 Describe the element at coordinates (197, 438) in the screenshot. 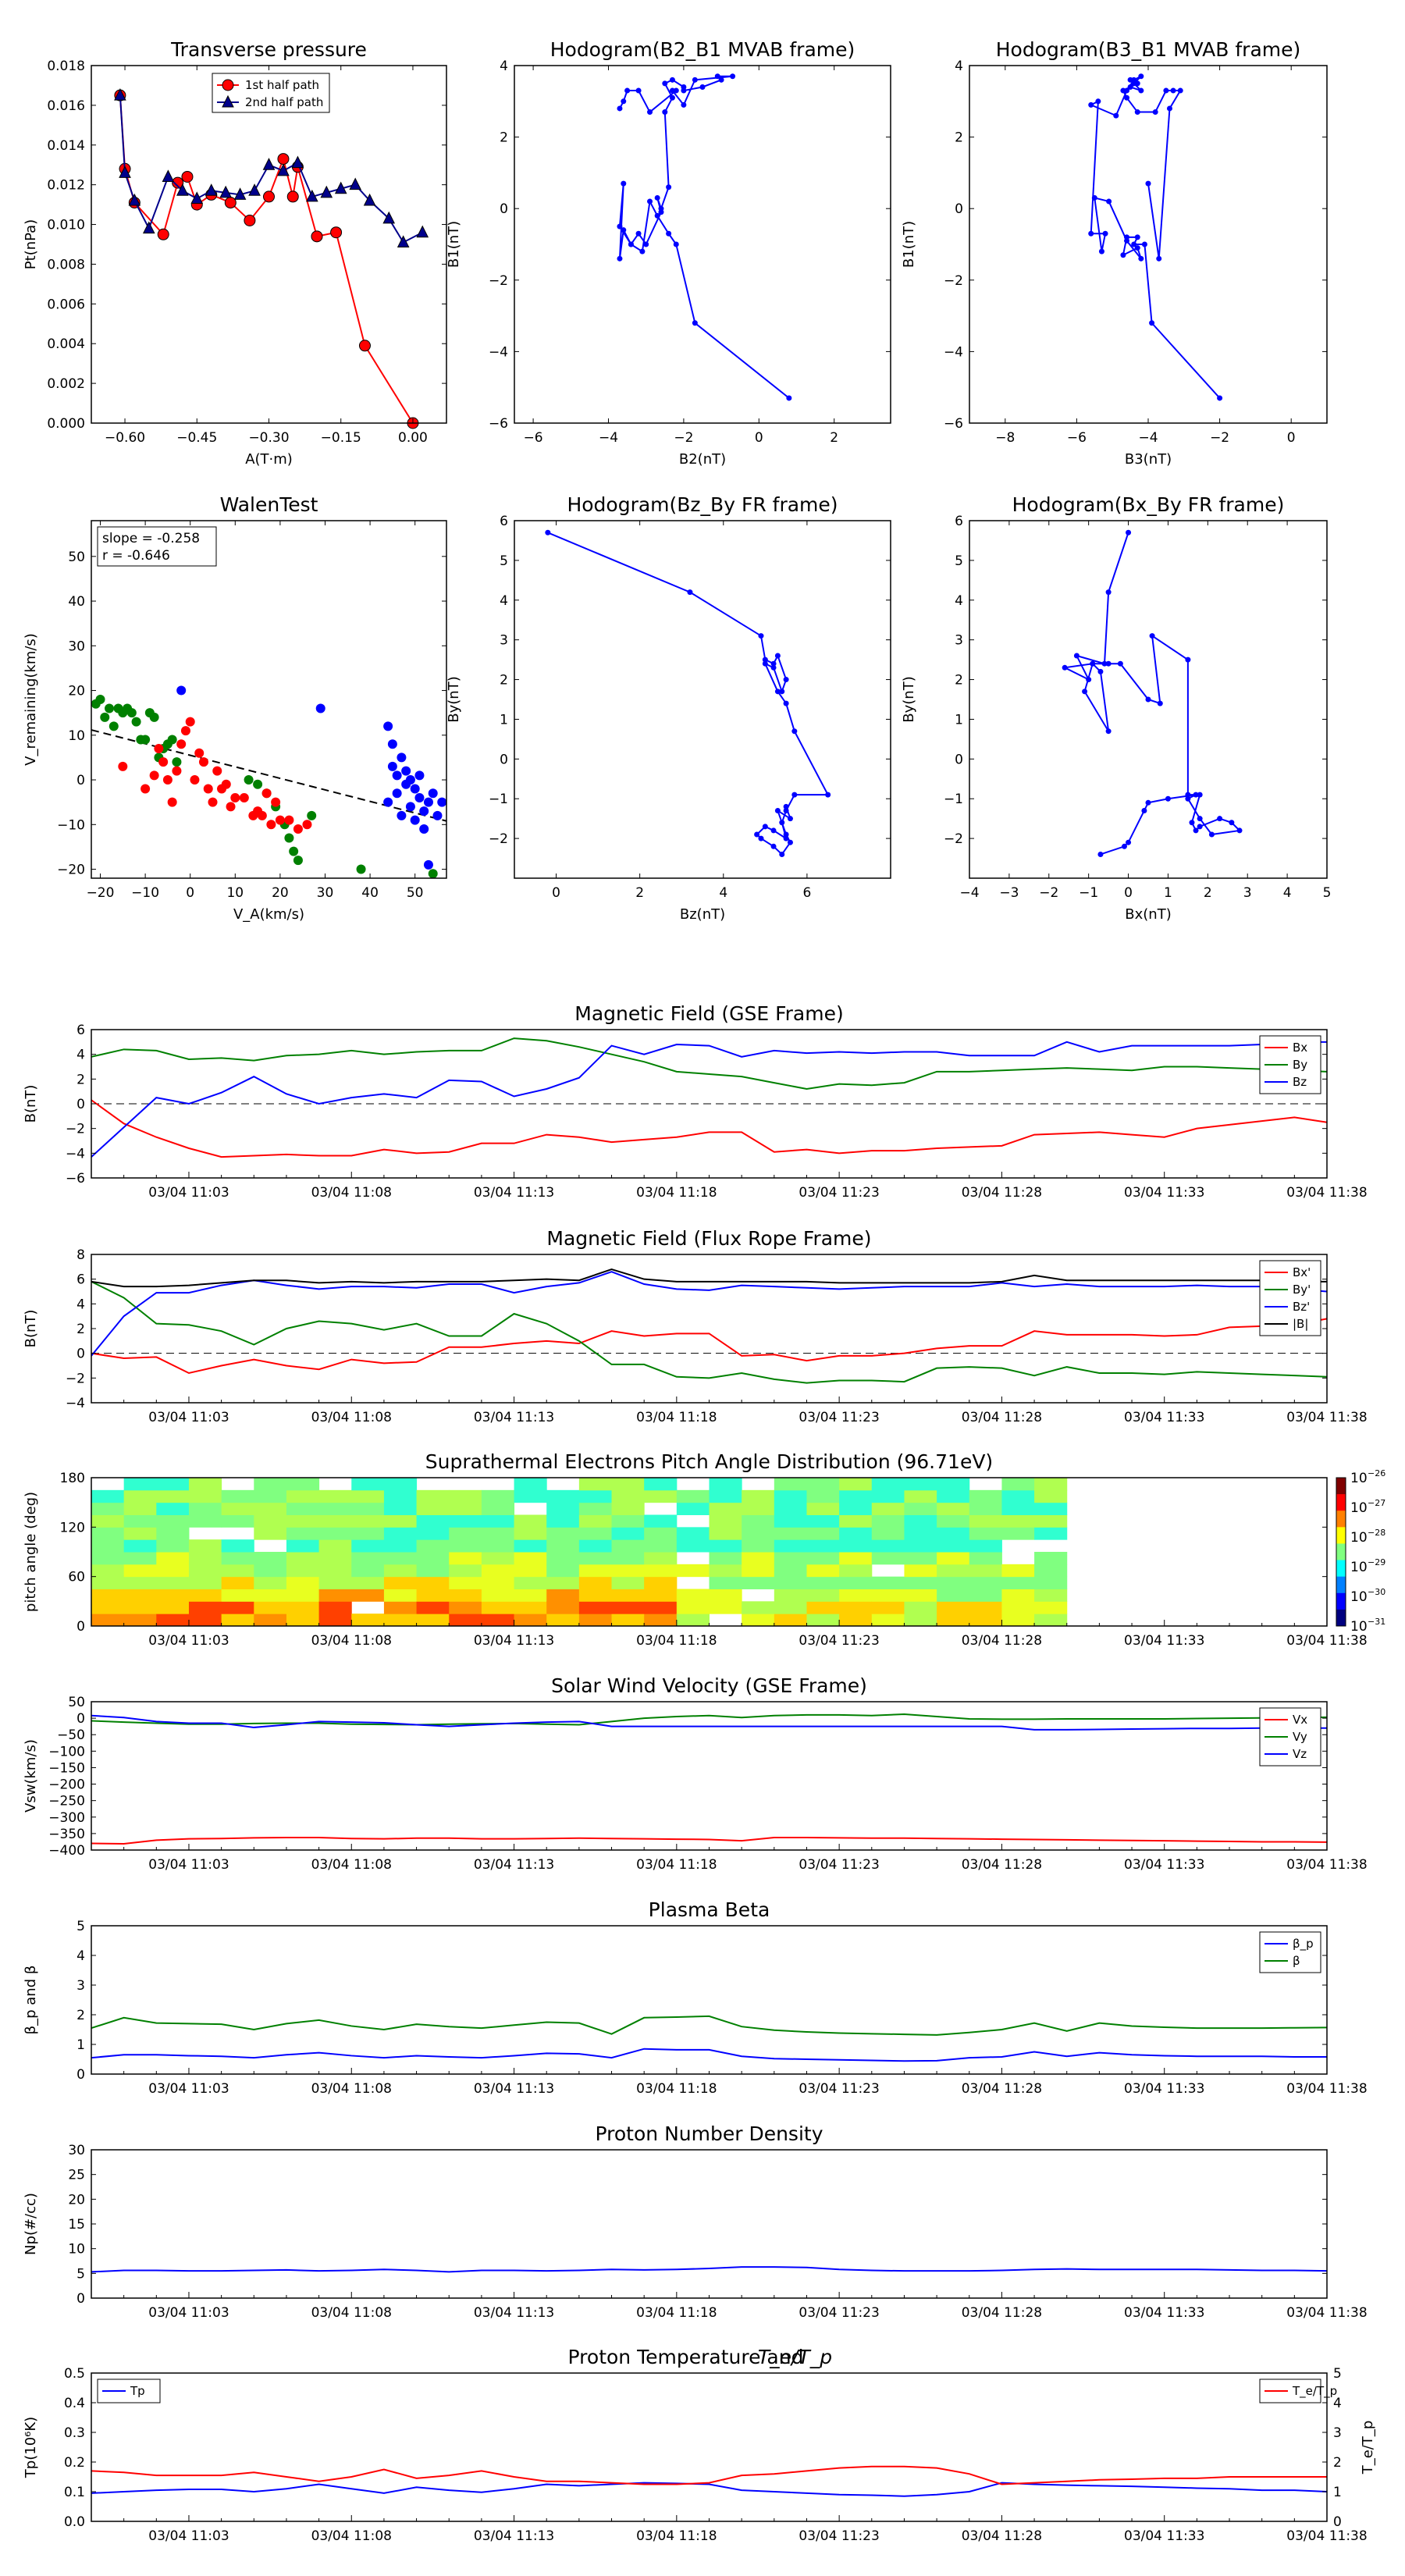

I see `x-tick-label: −0.45` at that location.